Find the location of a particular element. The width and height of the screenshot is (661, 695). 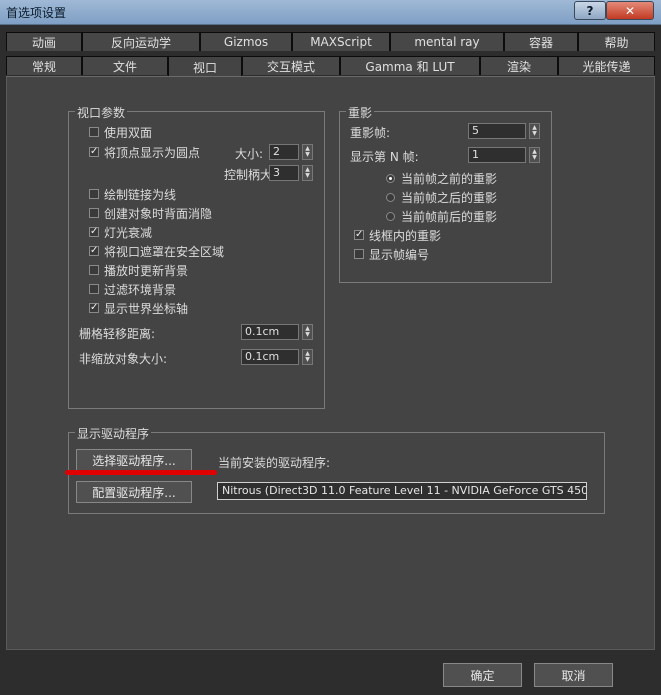

non-scaling-size-label: 非缩放对象大小: is located at coordinates (123, 359).